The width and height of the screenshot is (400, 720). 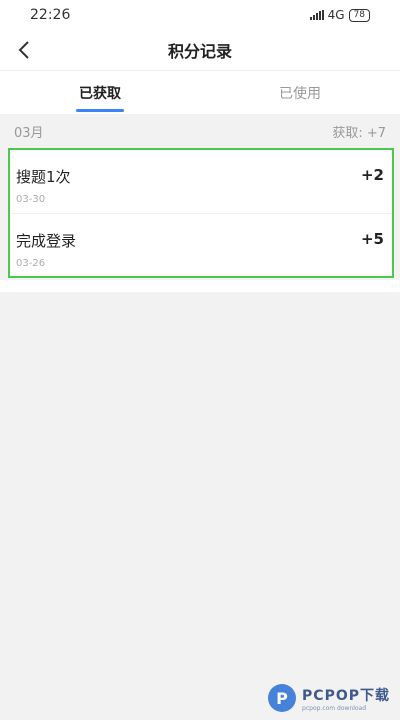 What do you see at coordinates (334, 708) in the screenshot?
I see `watermark-sub: pcpop.com download` at bounding box center [334, 708].